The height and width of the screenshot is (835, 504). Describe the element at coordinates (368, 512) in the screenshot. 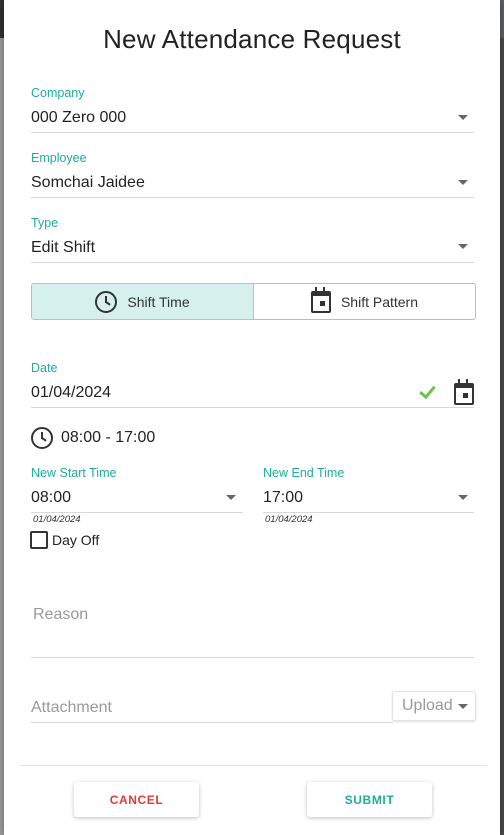

I see `new-end-time-underline` at that location.